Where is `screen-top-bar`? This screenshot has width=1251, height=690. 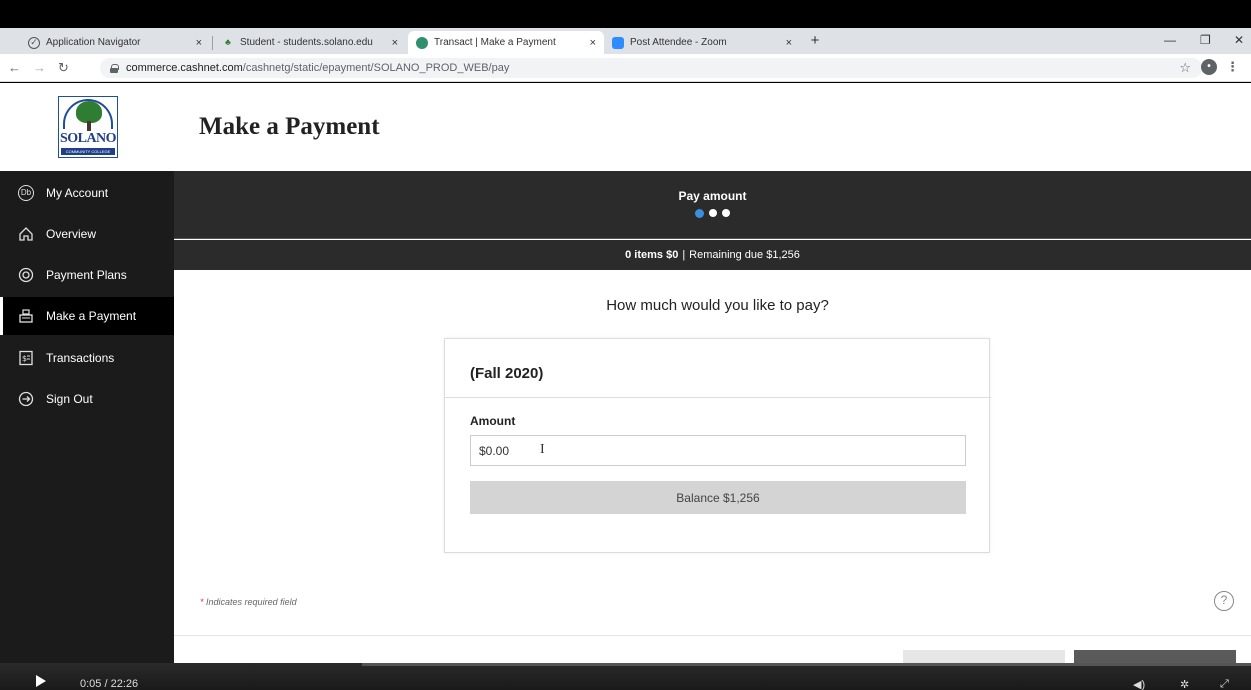 screen-top-bar is located at coordinates (625, 14).